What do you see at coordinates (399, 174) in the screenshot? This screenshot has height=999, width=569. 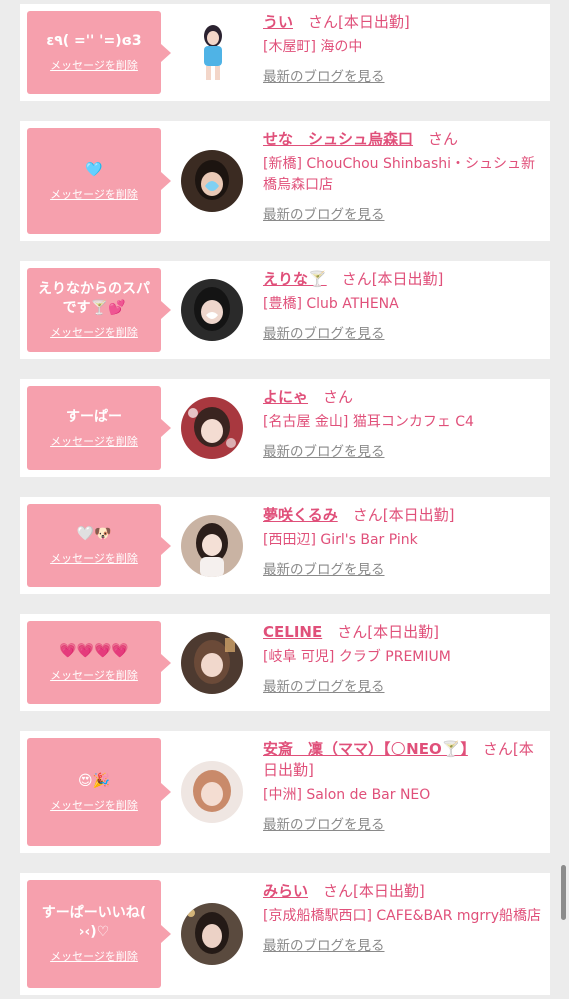 I see `shop-name: [新橋] ChouChou Shinbashi・シュシュ新橋烏森口店` at bounding box center [399, 174].